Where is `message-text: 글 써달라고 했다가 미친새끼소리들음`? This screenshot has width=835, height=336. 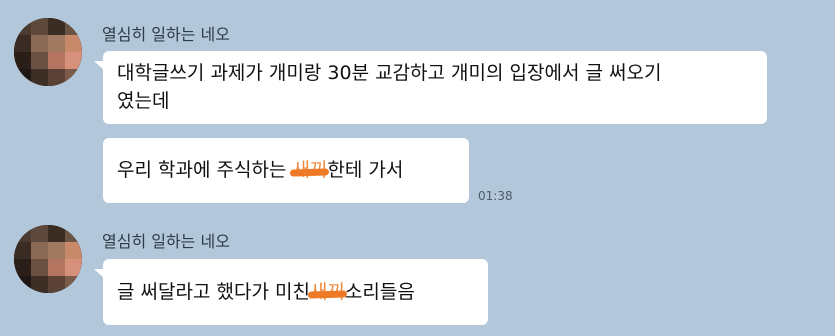
message-text: 글 써달라고 했다가 미친새끼소리들음 is located at coordinates (295, 292).